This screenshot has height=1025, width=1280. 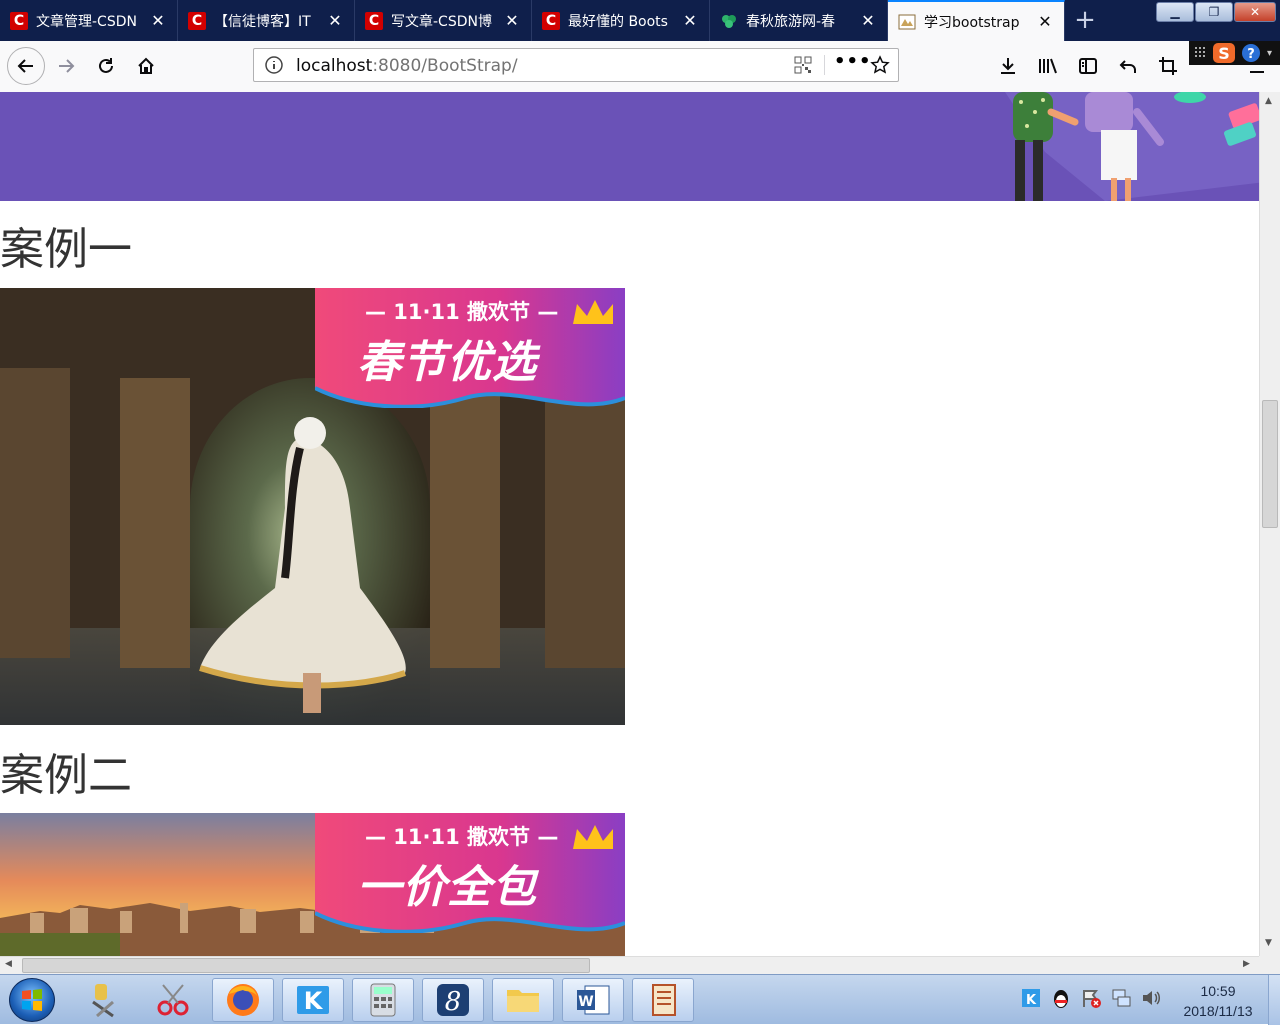 I want to click on promo-badge: — 11·11 撒欢节 — 春节优选, so click(x=470, y=348).